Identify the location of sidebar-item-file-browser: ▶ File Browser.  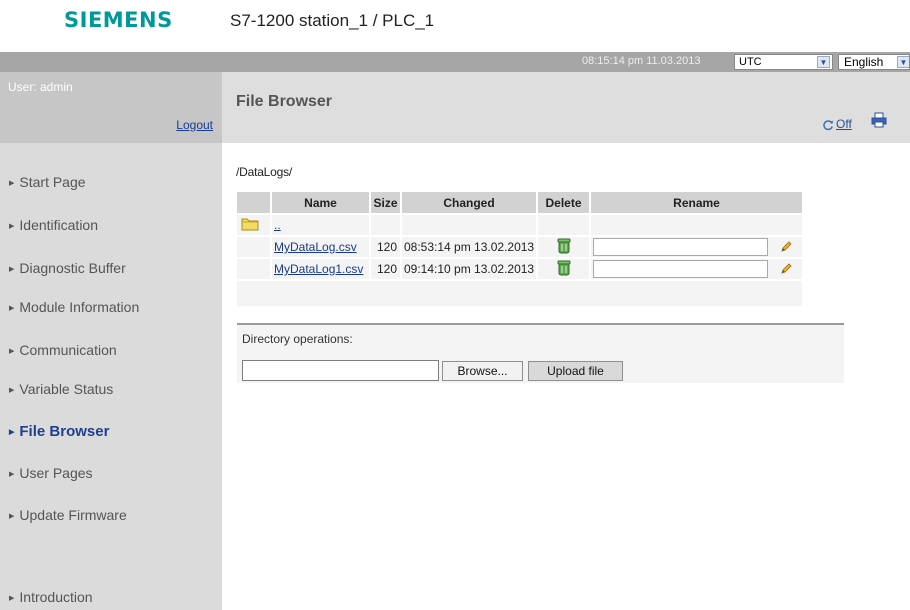
(59, 431).